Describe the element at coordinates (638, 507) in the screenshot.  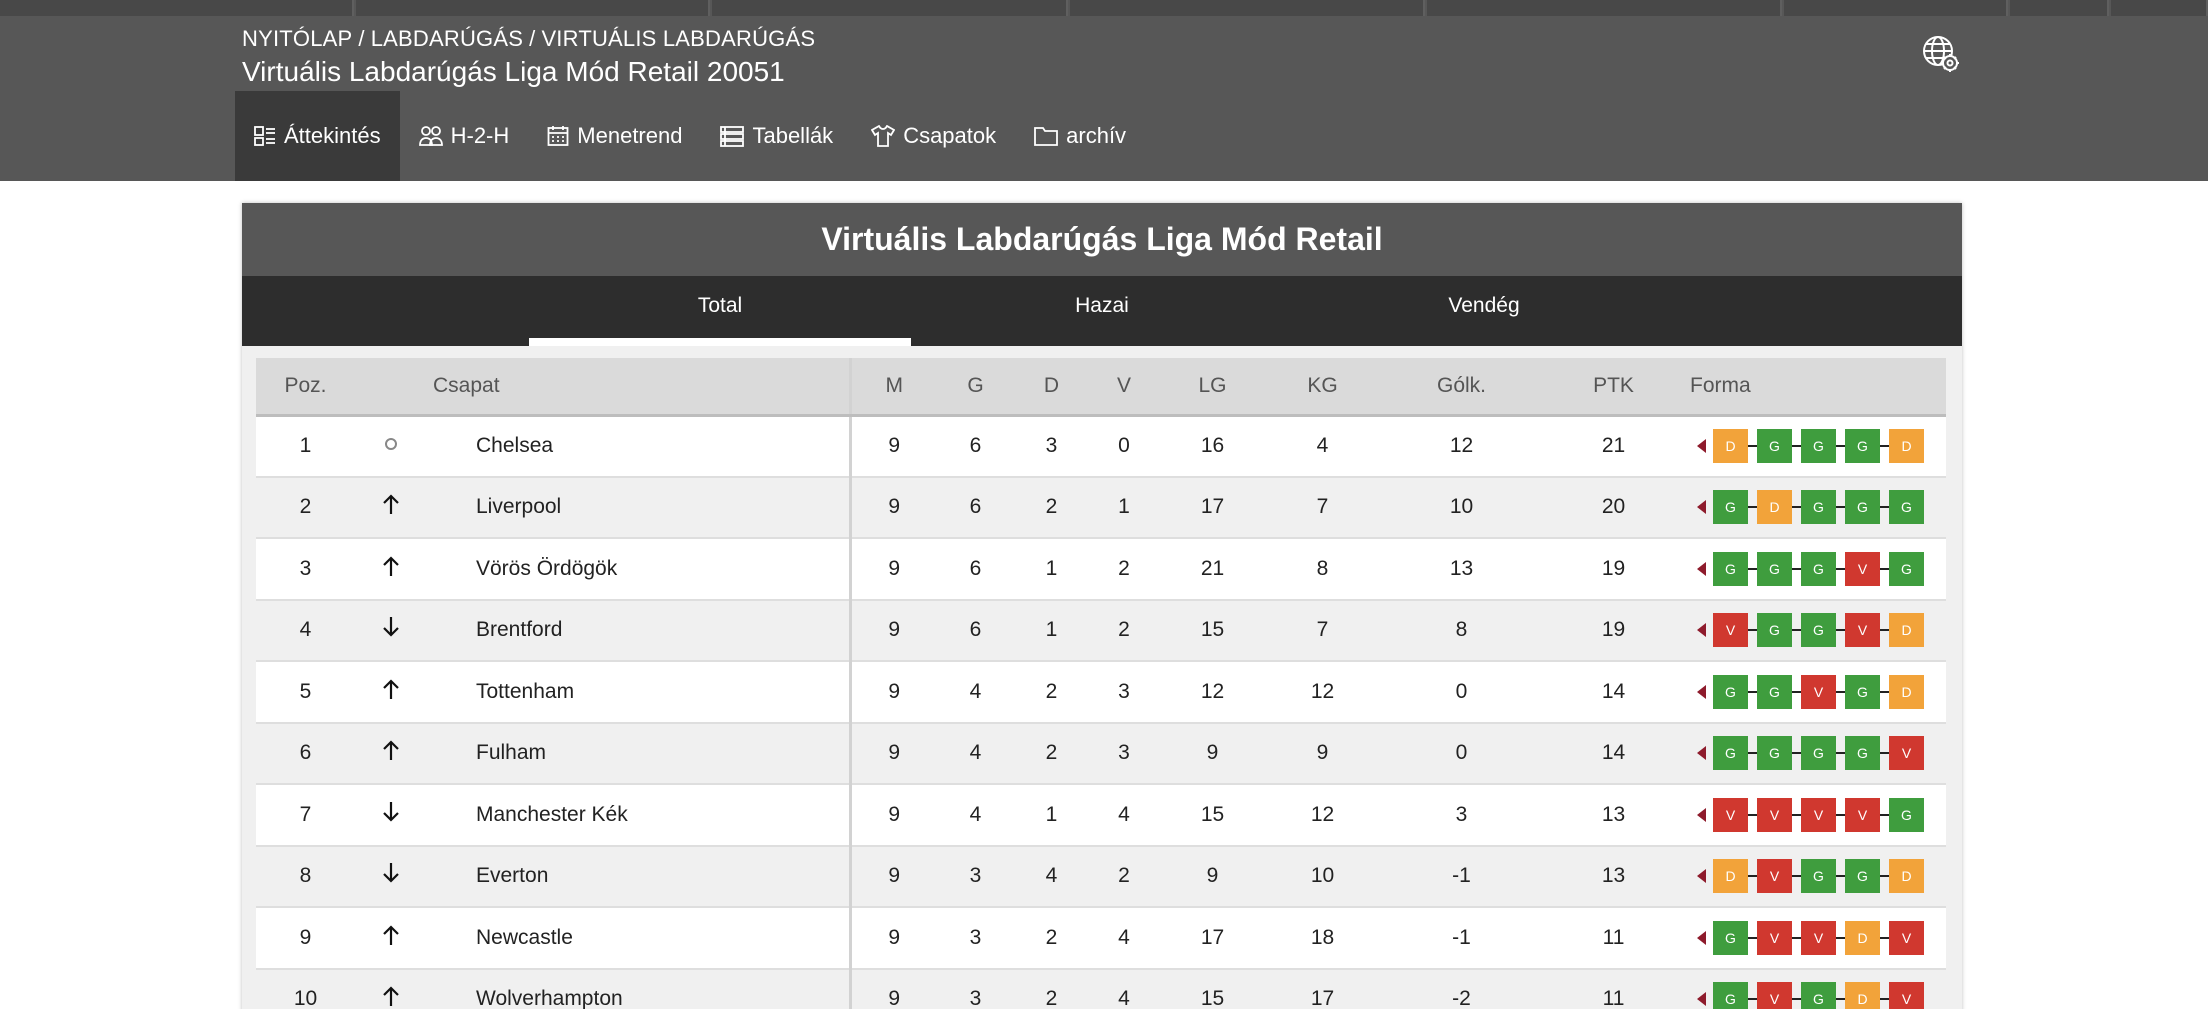
I see `cell-team: Liverpool` at that location.